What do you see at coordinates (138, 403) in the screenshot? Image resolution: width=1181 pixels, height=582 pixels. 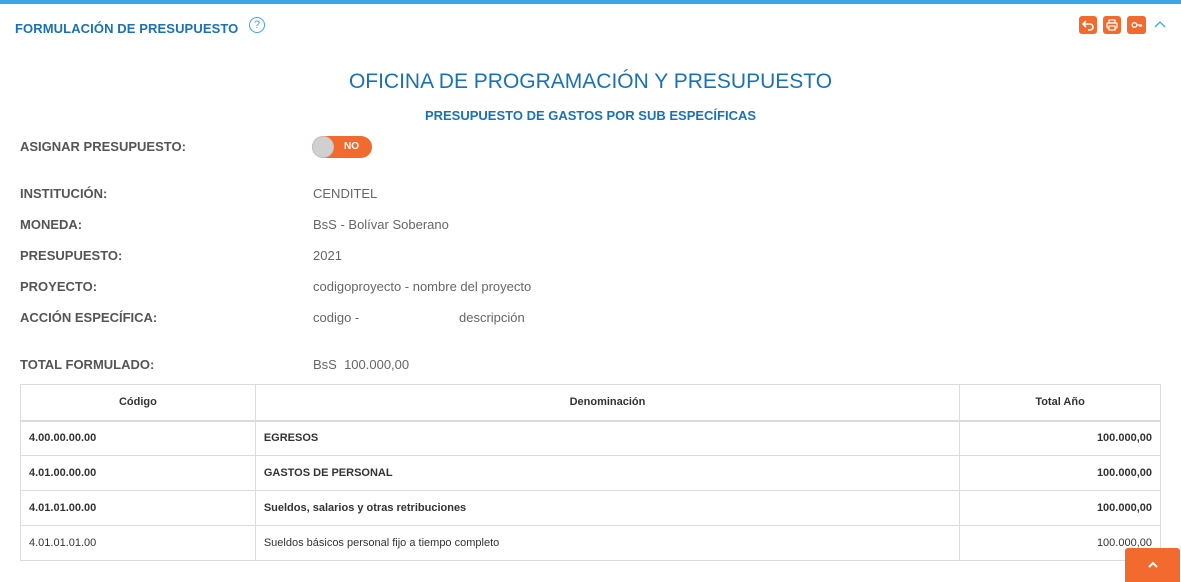 I see `header-code: Código` at bounding box center [138, 403].